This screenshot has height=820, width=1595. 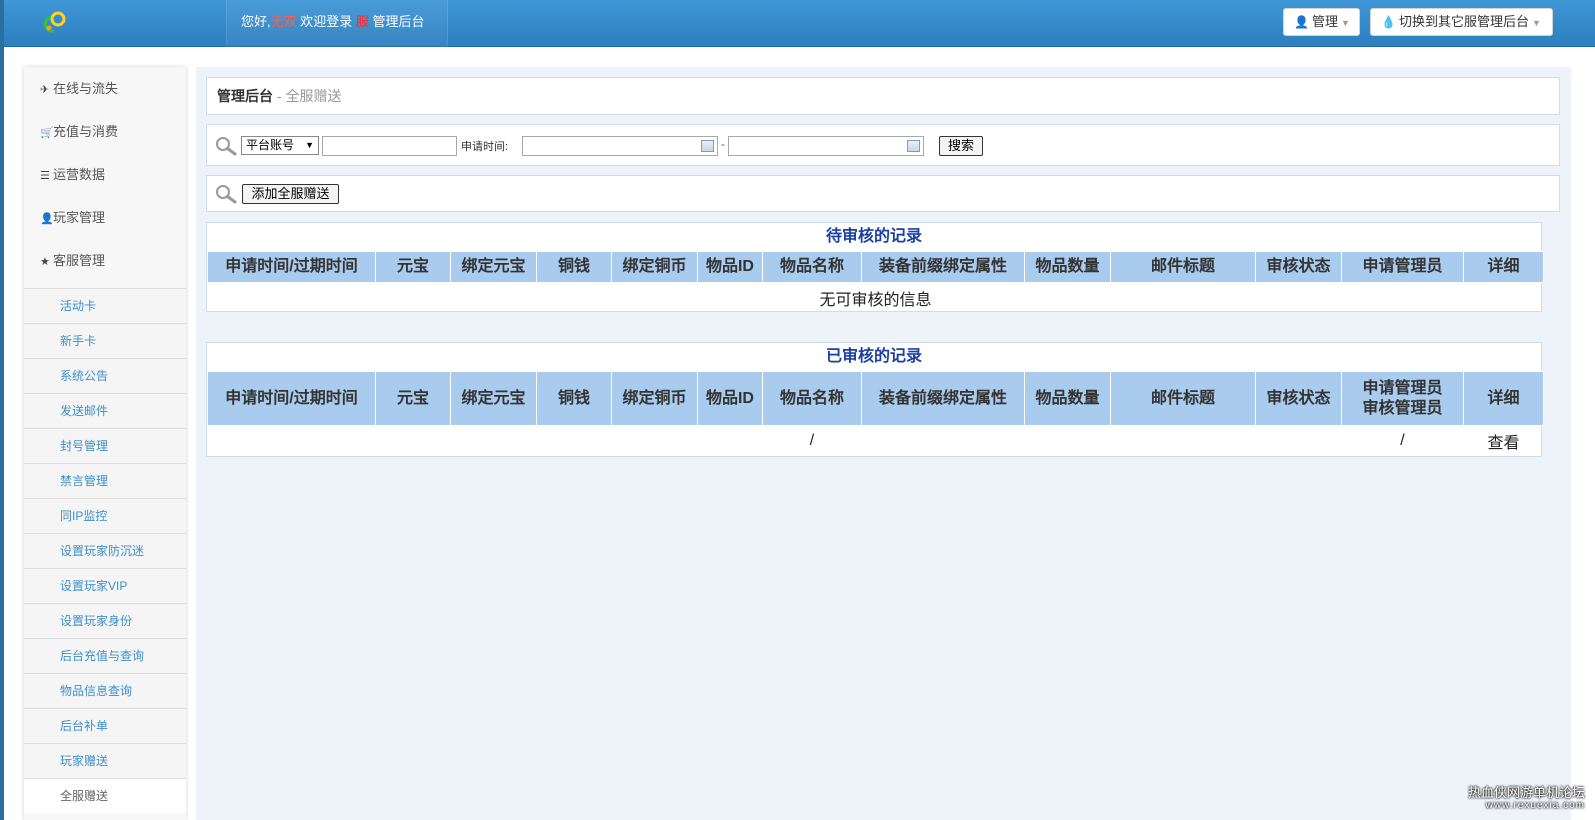 What do you see at coordinates (105, 550) in the screenshot?
I see `sidebar-item-8: 设置玩家防沉迷` at bounding box center [105, 550].